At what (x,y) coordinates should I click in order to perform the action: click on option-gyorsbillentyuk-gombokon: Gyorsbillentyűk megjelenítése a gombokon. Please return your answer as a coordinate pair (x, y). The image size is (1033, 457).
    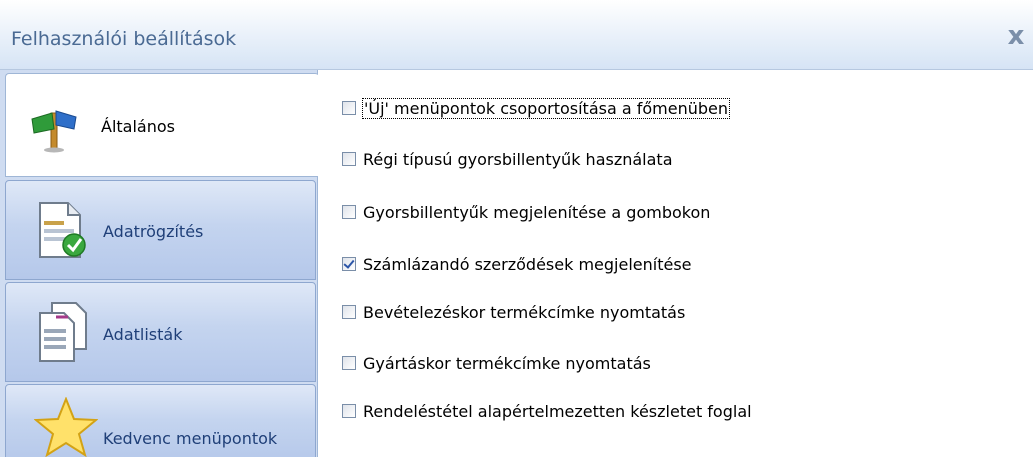
    Looking at the image, I should click on (526, 212).